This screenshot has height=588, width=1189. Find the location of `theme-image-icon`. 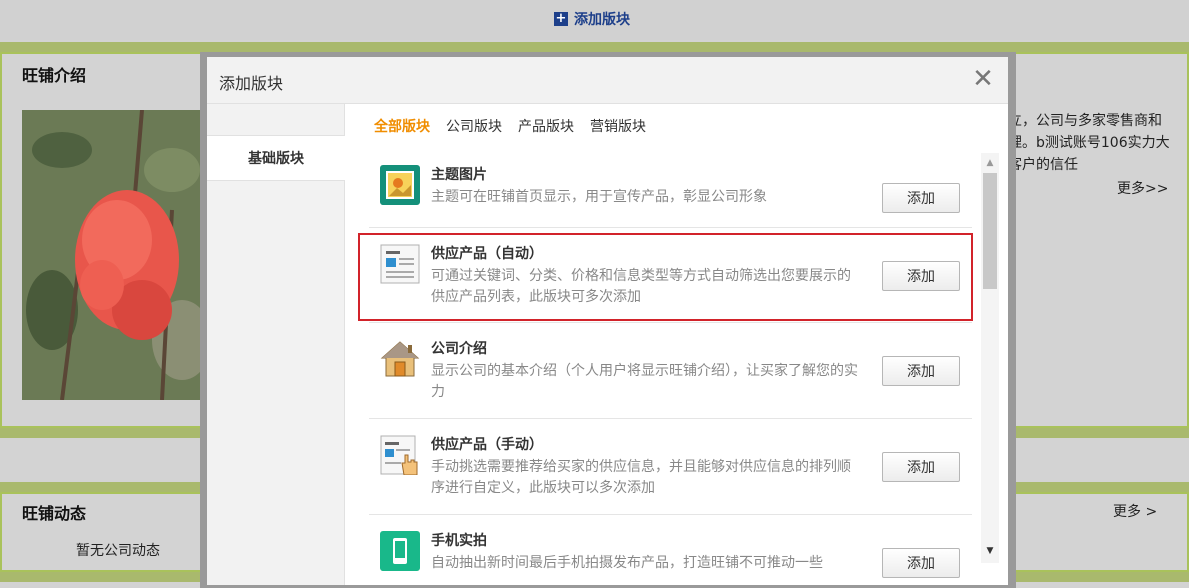

theme-image-icon is located at coordinates (400, 185).